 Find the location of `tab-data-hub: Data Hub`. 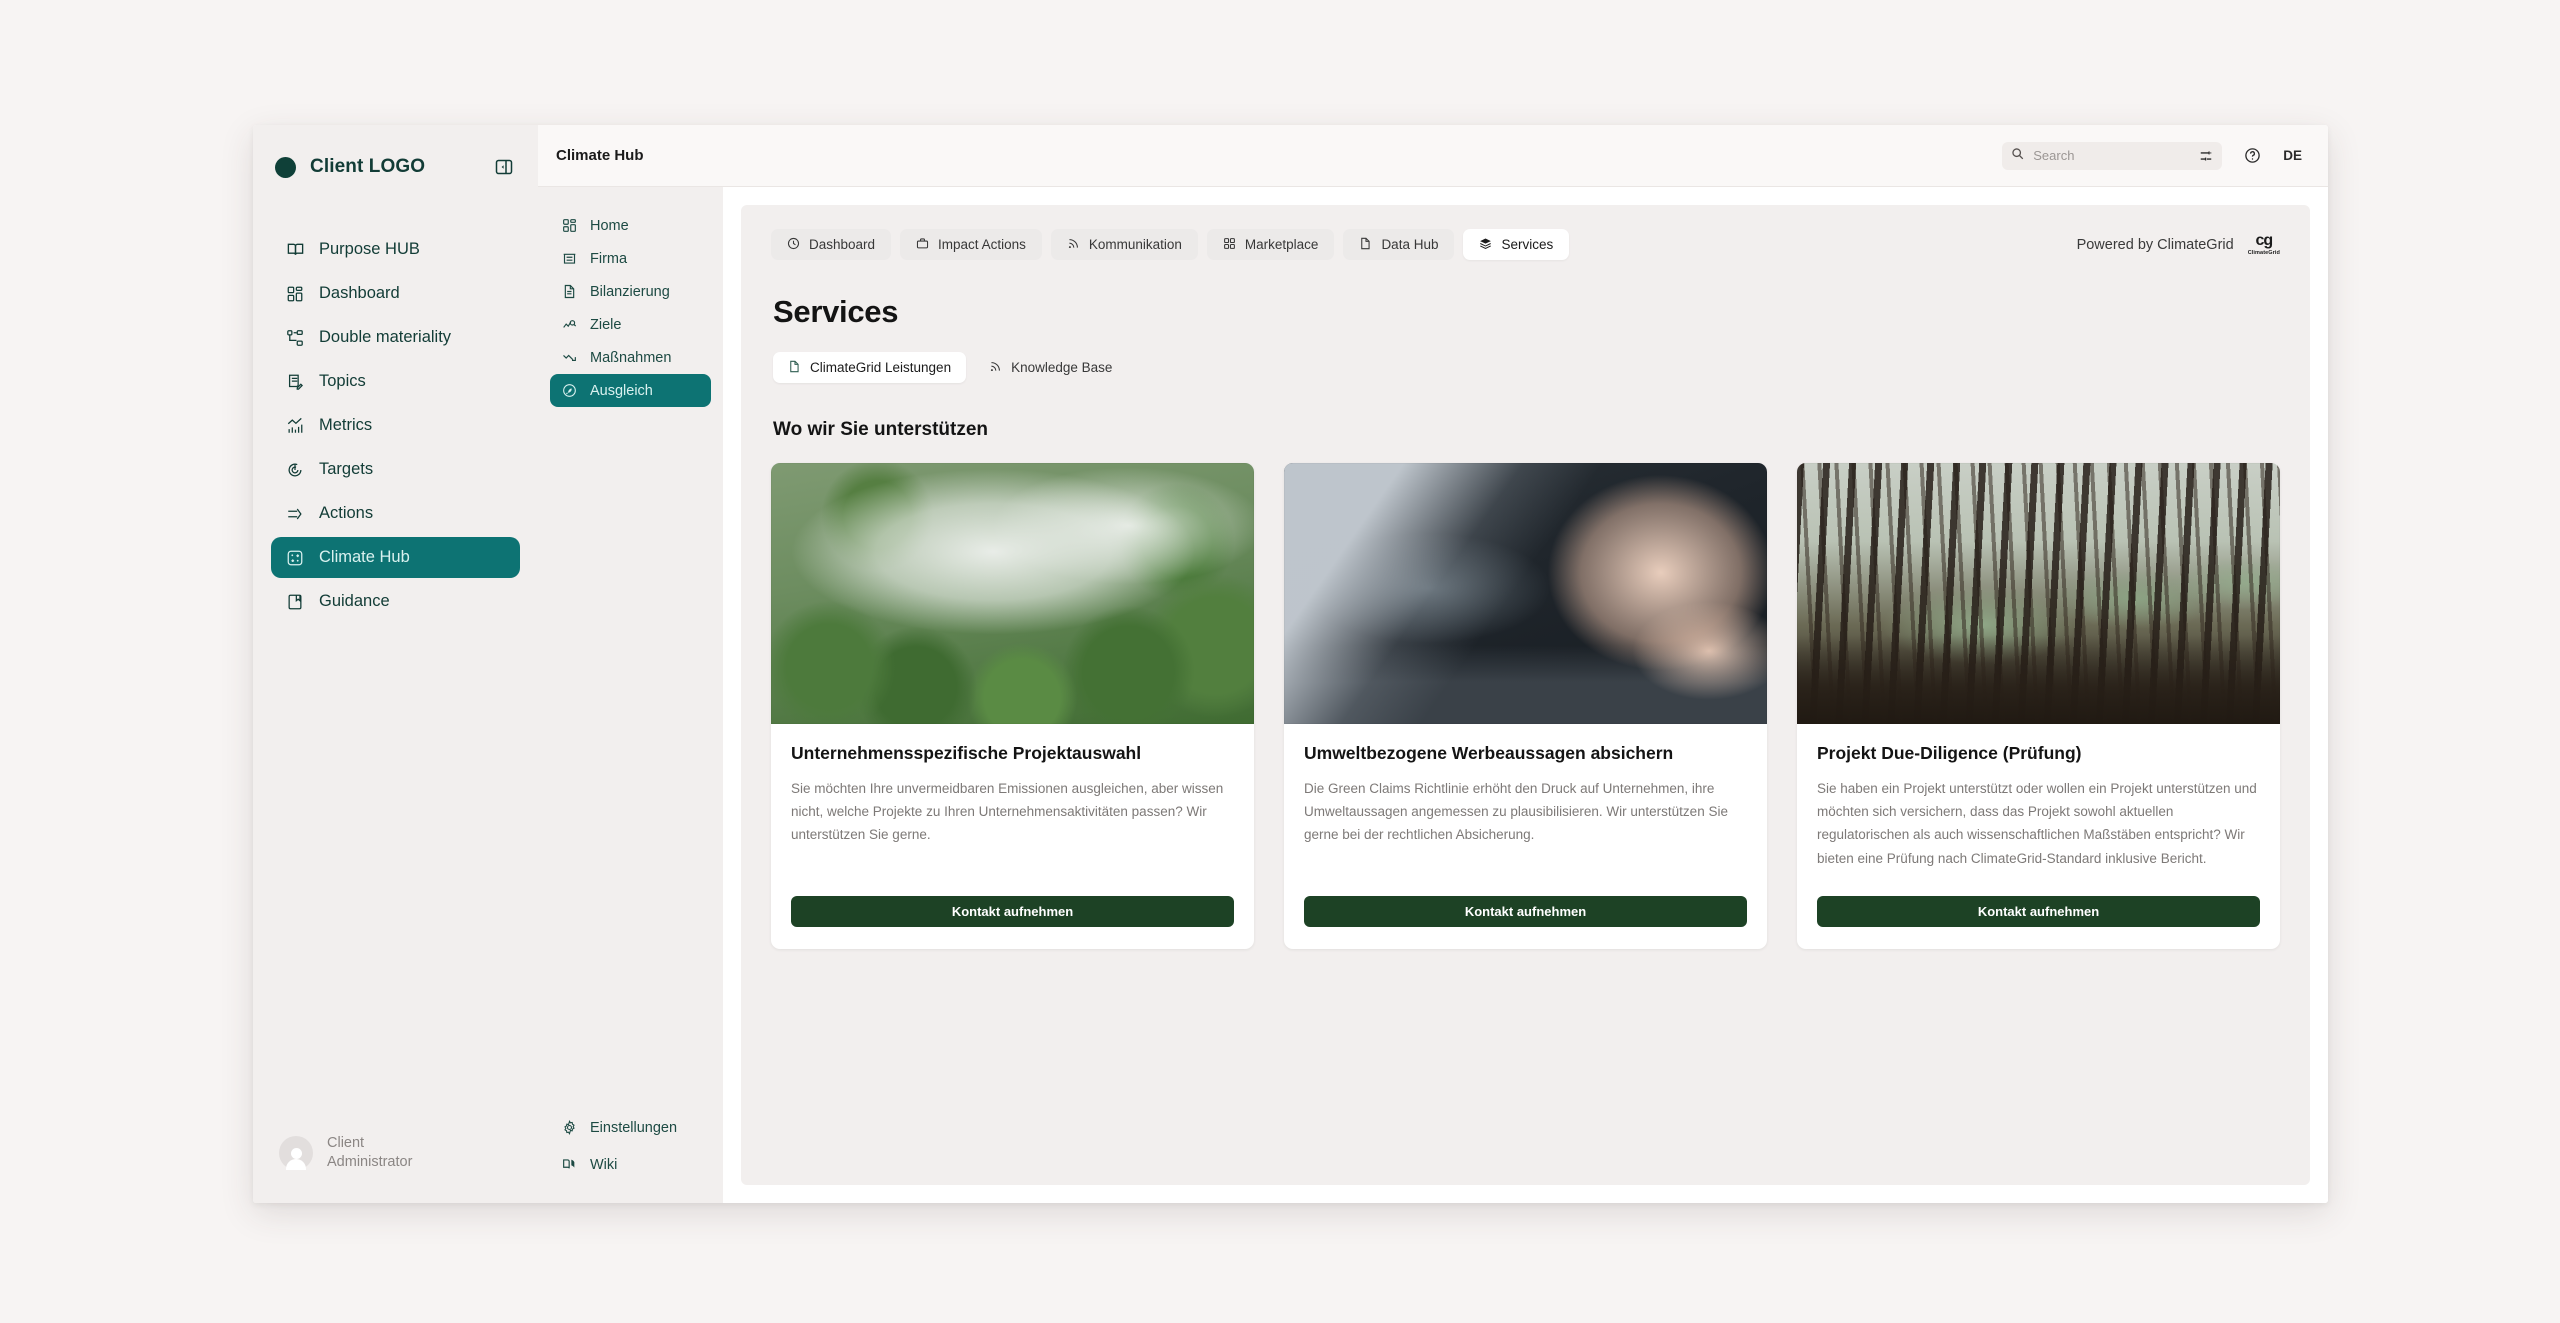

tab-data-hub: Data Hub is located at coordinates (1399, 244).